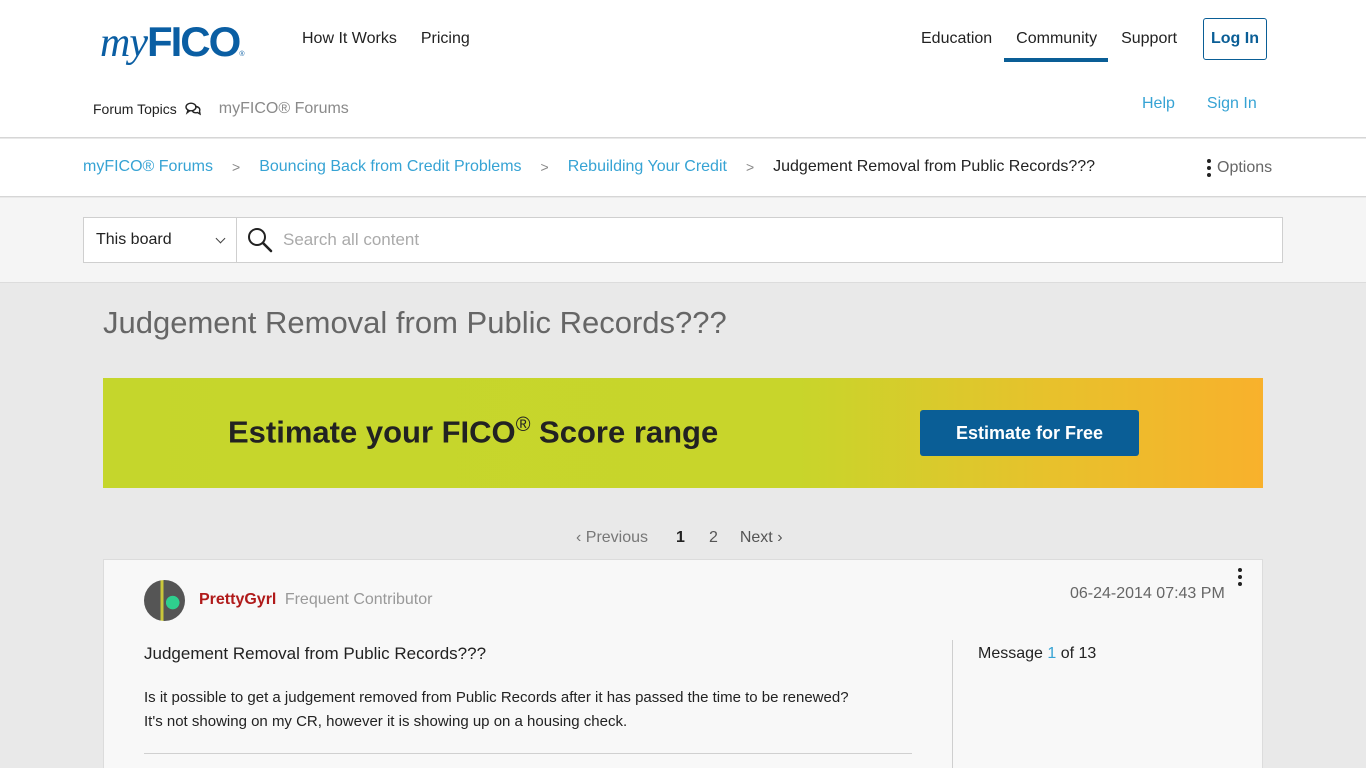 The image size is (1366, 768). What do you see at coordinates (1199, 104) in the screenshot?
I see `user-links: Help Sign In` at bounding box center [1199, 104].